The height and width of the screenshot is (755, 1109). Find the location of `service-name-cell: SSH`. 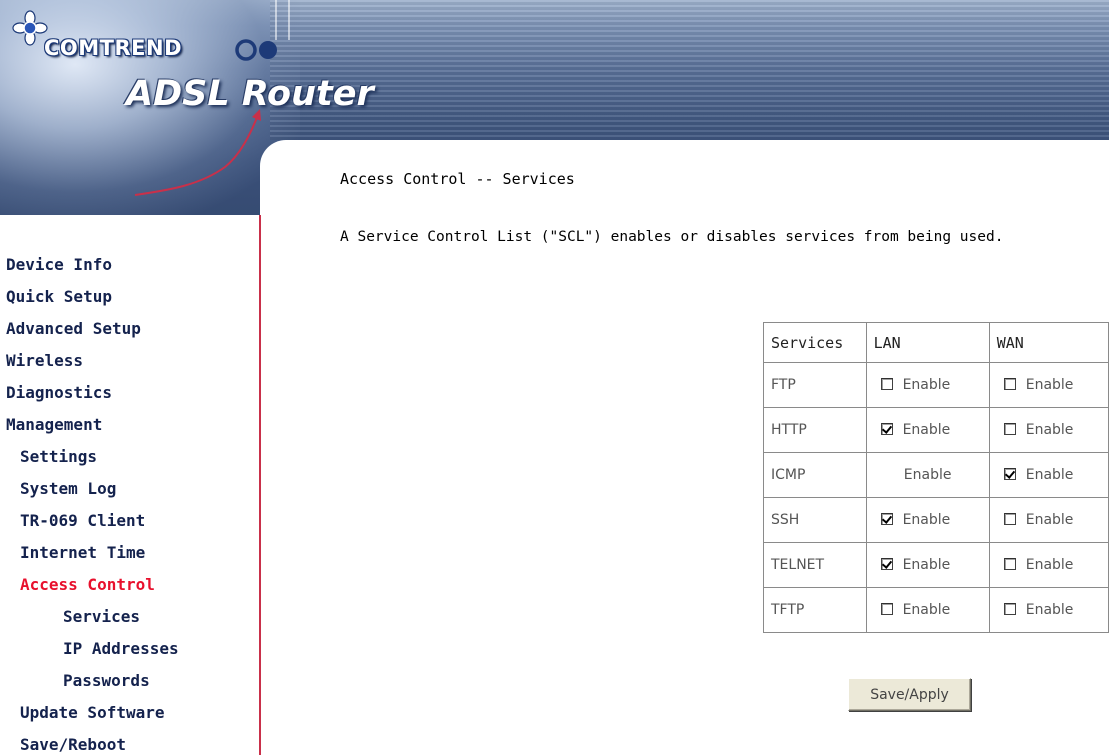

service-name-cell: SSH is located at coordinates (815, 520).